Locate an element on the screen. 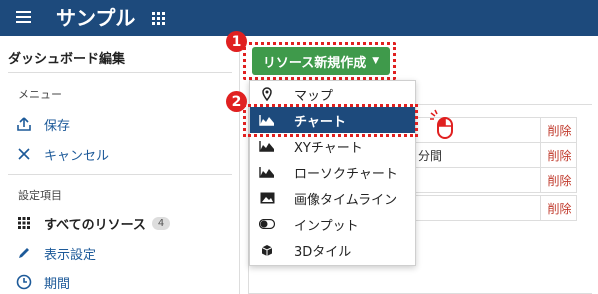 The height and width of the screenshot is (294, 598). cube-icon is located at coordinates (267, 250).